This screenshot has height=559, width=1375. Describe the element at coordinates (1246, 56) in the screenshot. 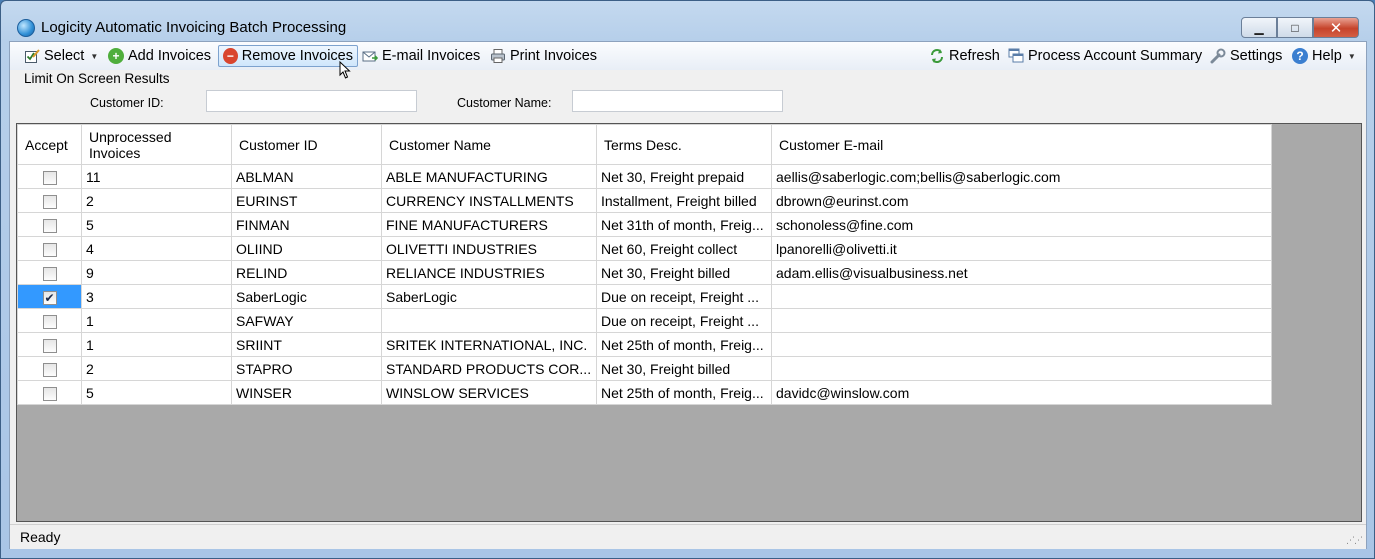

I see `settings-button: Settings` at that location.